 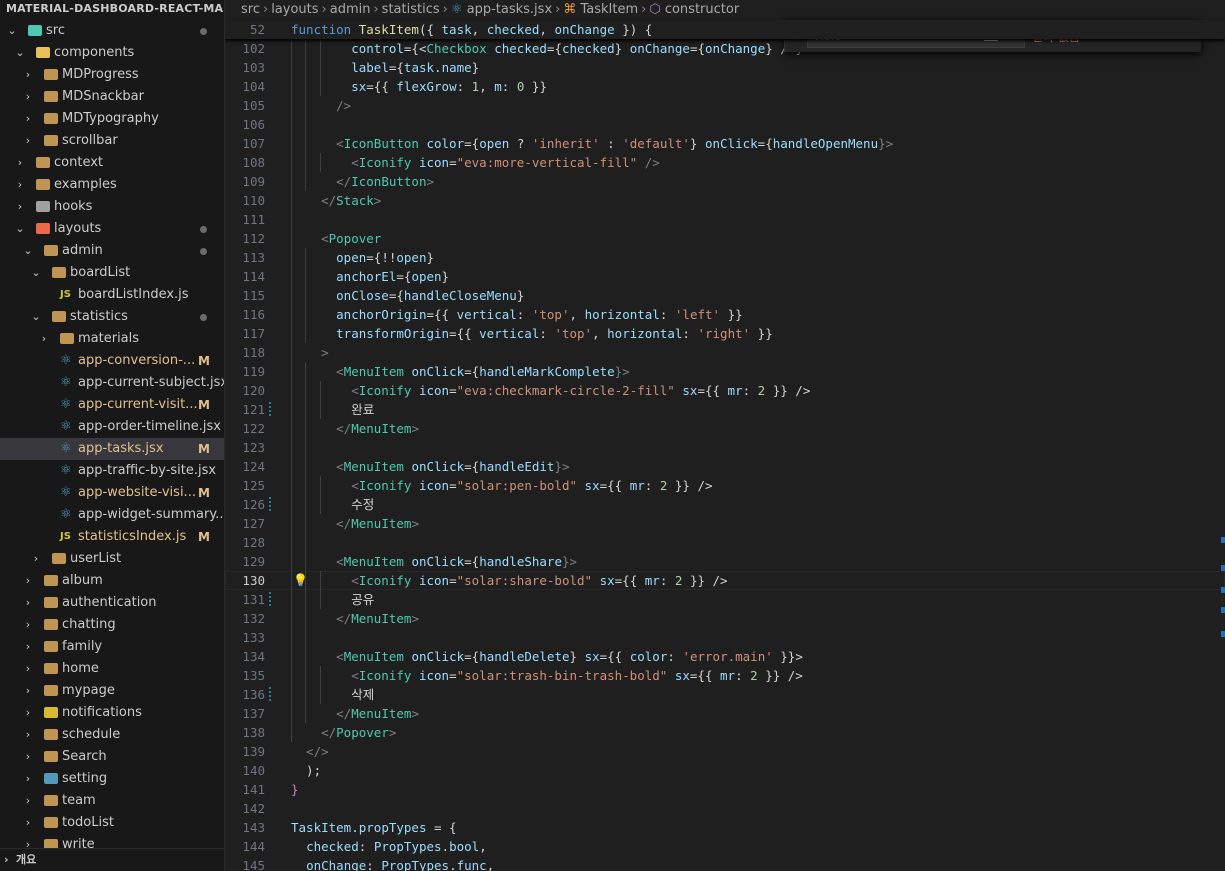 I want to click on tree-folder: › userList, so click(x=112, y=559).